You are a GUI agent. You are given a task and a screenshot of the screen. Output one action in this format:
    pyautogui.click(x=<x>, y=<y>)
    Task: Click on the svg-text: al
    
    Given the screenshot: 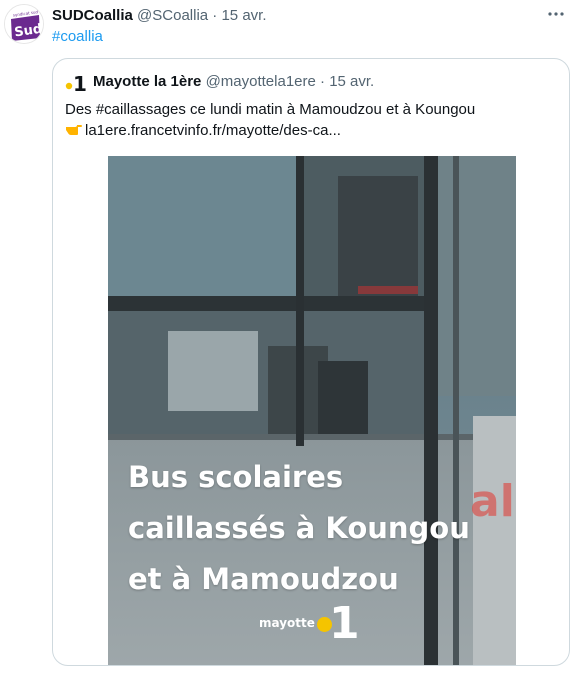 What is the action you would take?
    pyautogui.click(x=492, y=501)
    